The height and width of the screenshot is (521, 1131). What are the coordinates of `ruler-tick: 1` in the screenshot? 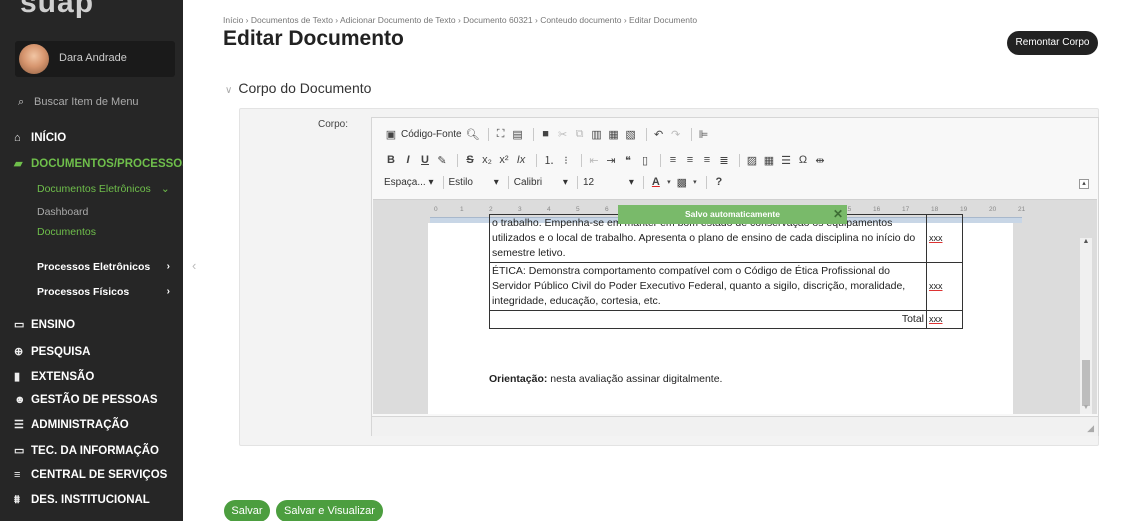 It's located at (462, 209).